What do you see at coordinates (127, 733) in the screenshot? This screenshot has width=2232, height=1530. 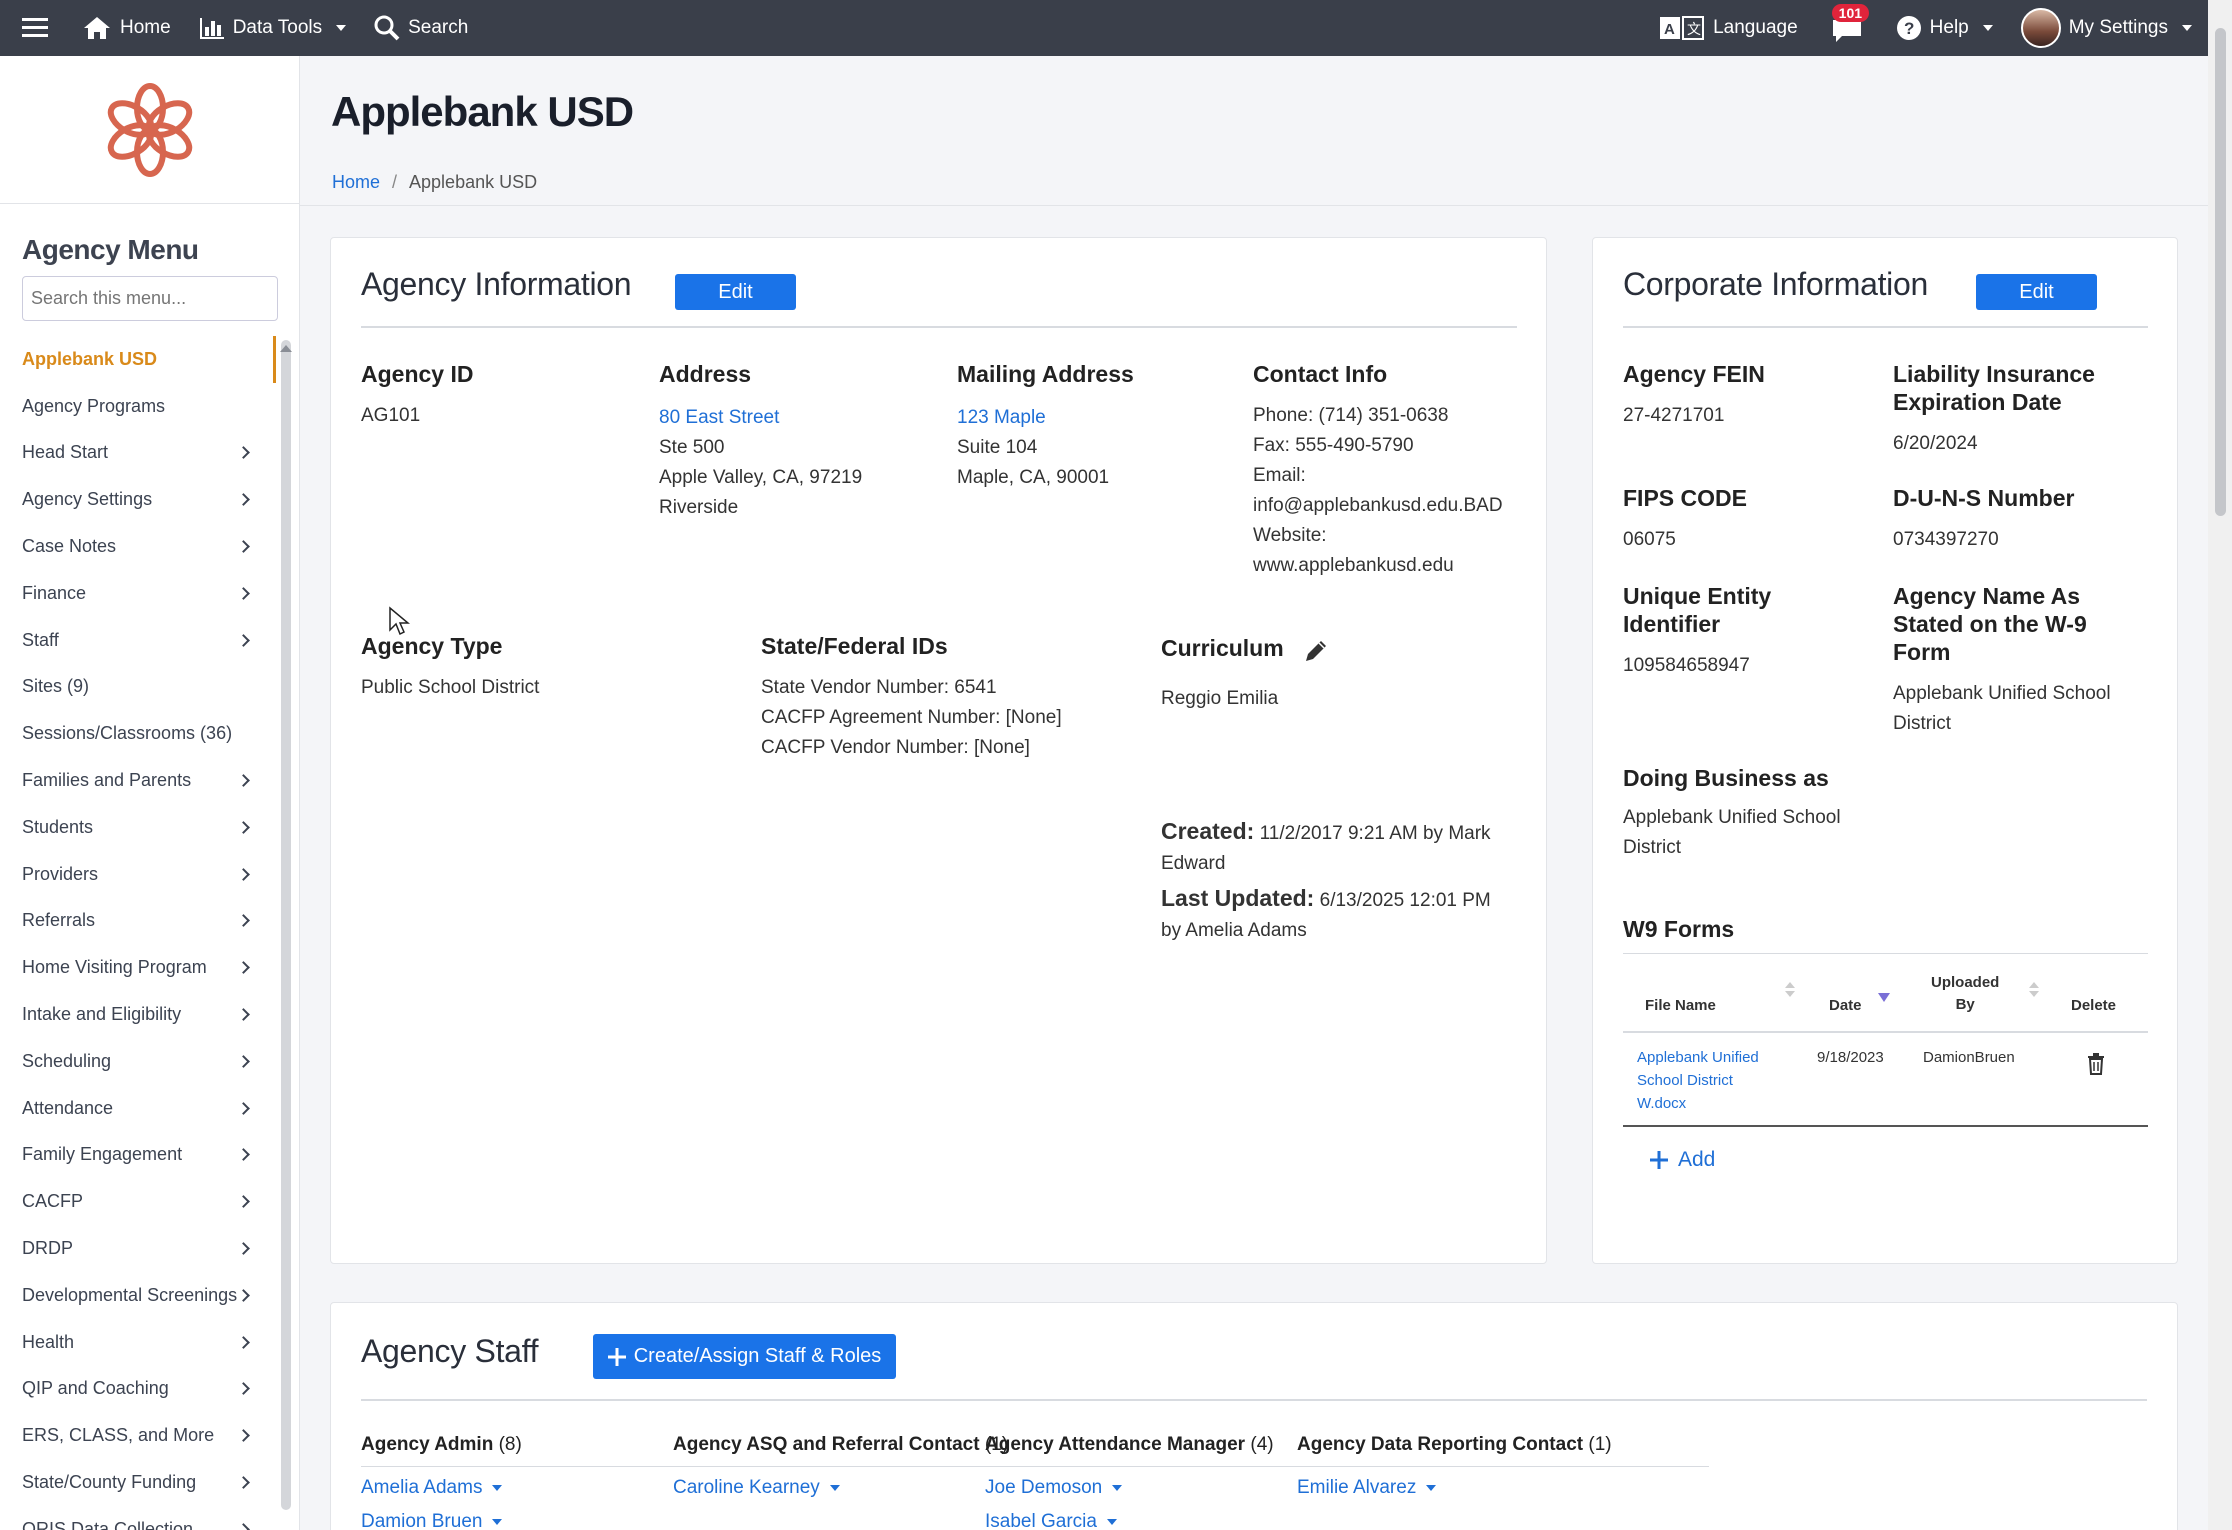 I see `sidebar-item-label: Sessions/Classrooms (36)` at bounding box center [127, 733].